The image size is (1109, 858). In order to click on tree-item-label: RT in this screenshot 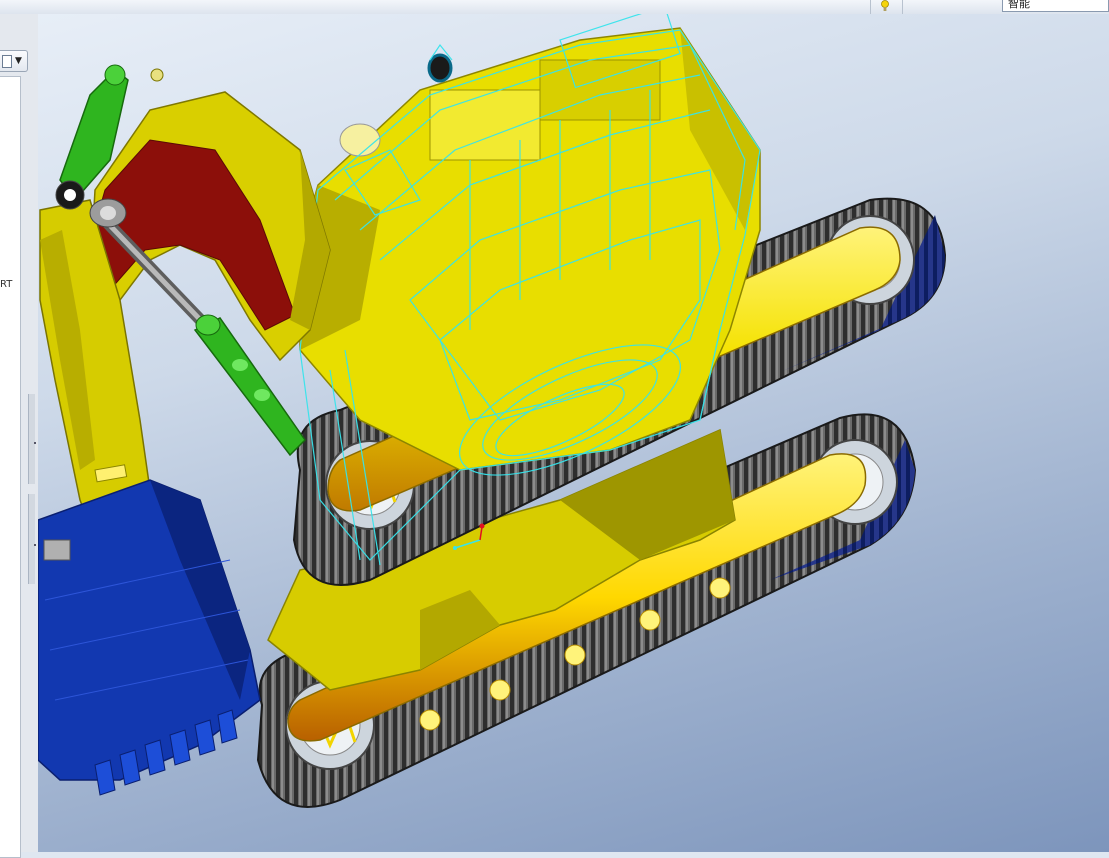, I will do `click(6, 284)`.